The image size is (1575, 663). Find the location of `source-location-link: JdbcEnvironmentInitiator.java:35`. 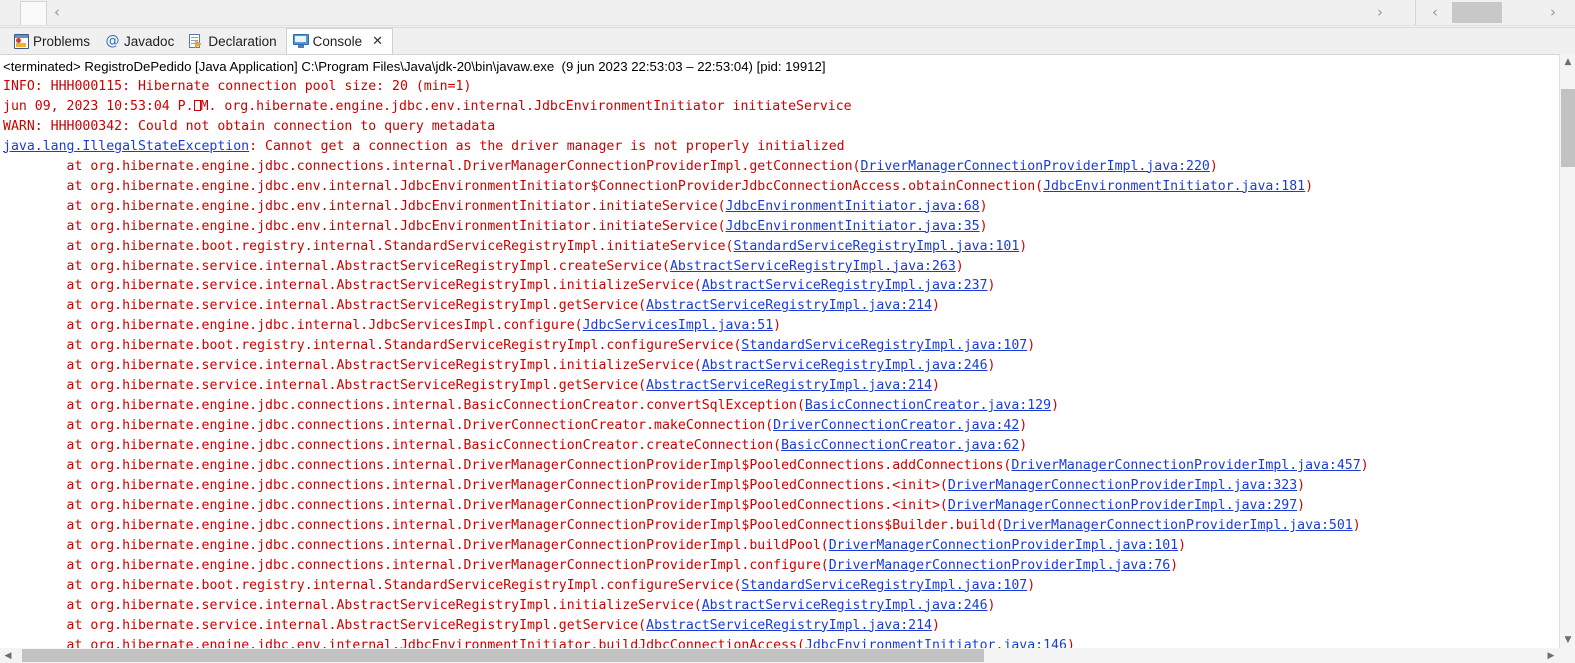

source-location-link: JdbcEnvironmentInitiator.java:35 is located at coordinates (853, 226).